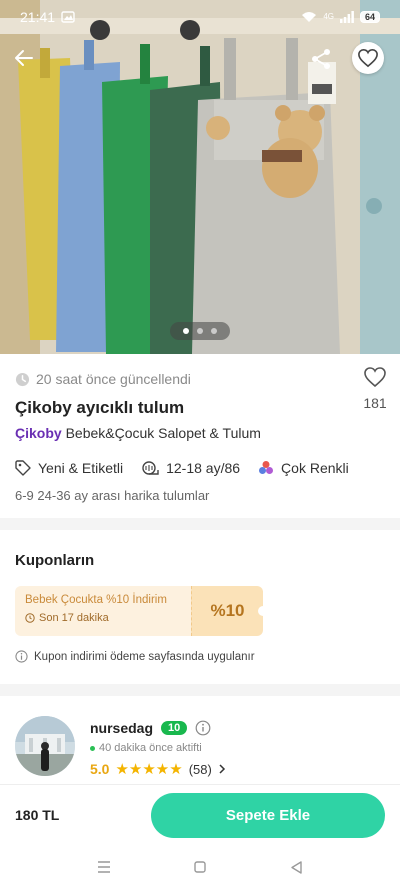 The image size is (400, 888). What do you see at coordinates (268, 815) in the screenshot?
I see `add-to-cart-button: Sepete Ekle` at bounding box center [268, 815].